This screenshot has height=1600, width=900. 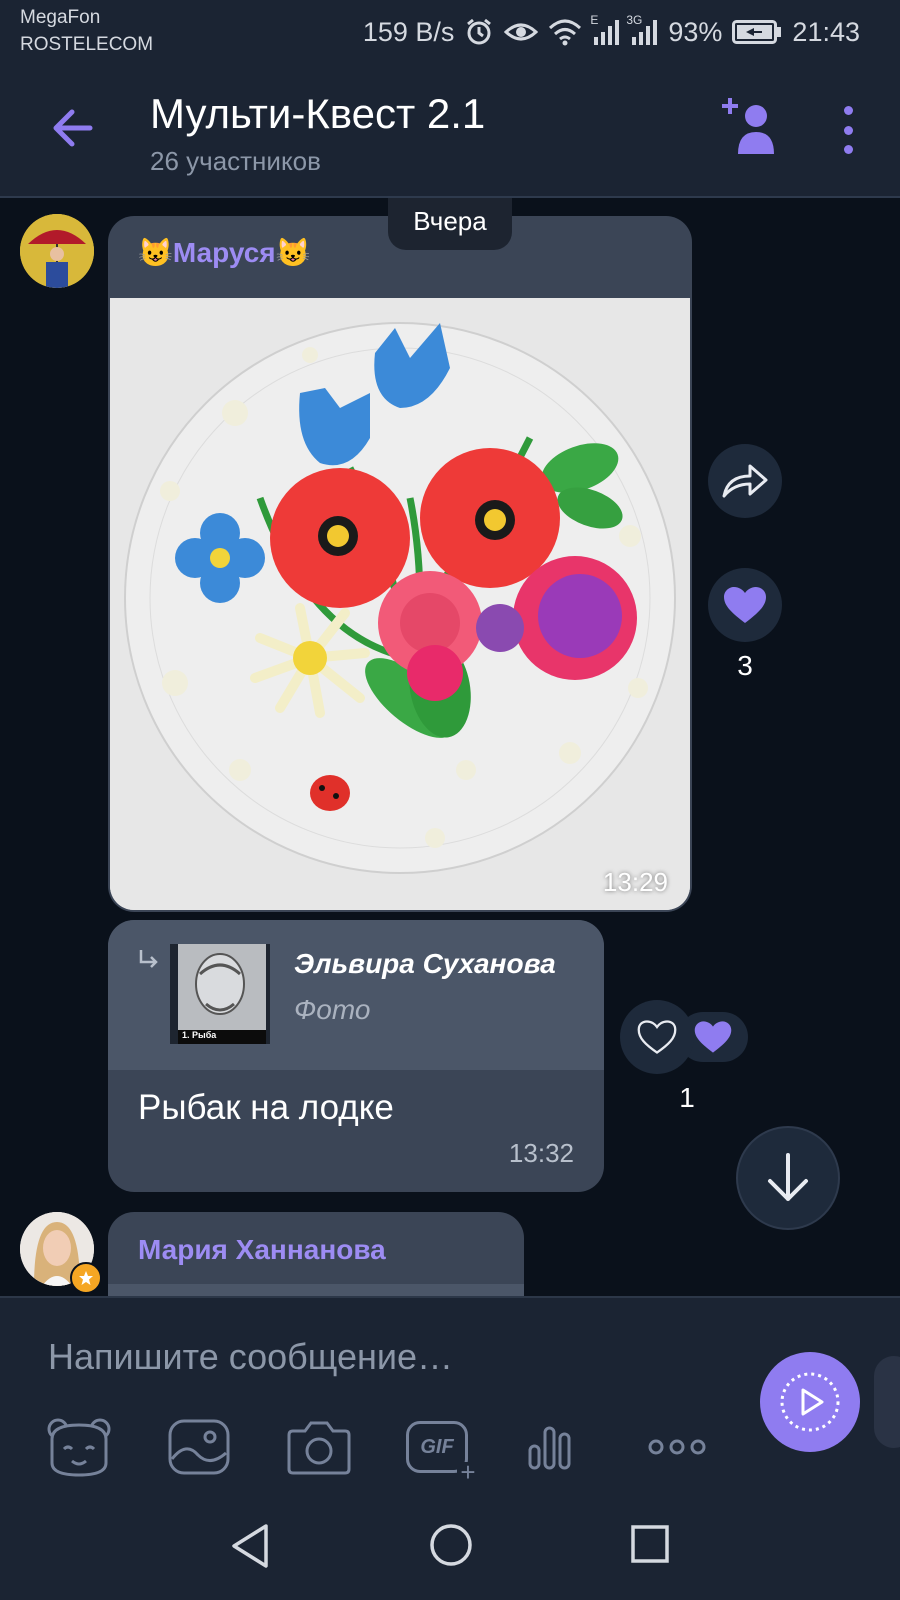 I want to click on add-member-button, so click(x=750, y=125).